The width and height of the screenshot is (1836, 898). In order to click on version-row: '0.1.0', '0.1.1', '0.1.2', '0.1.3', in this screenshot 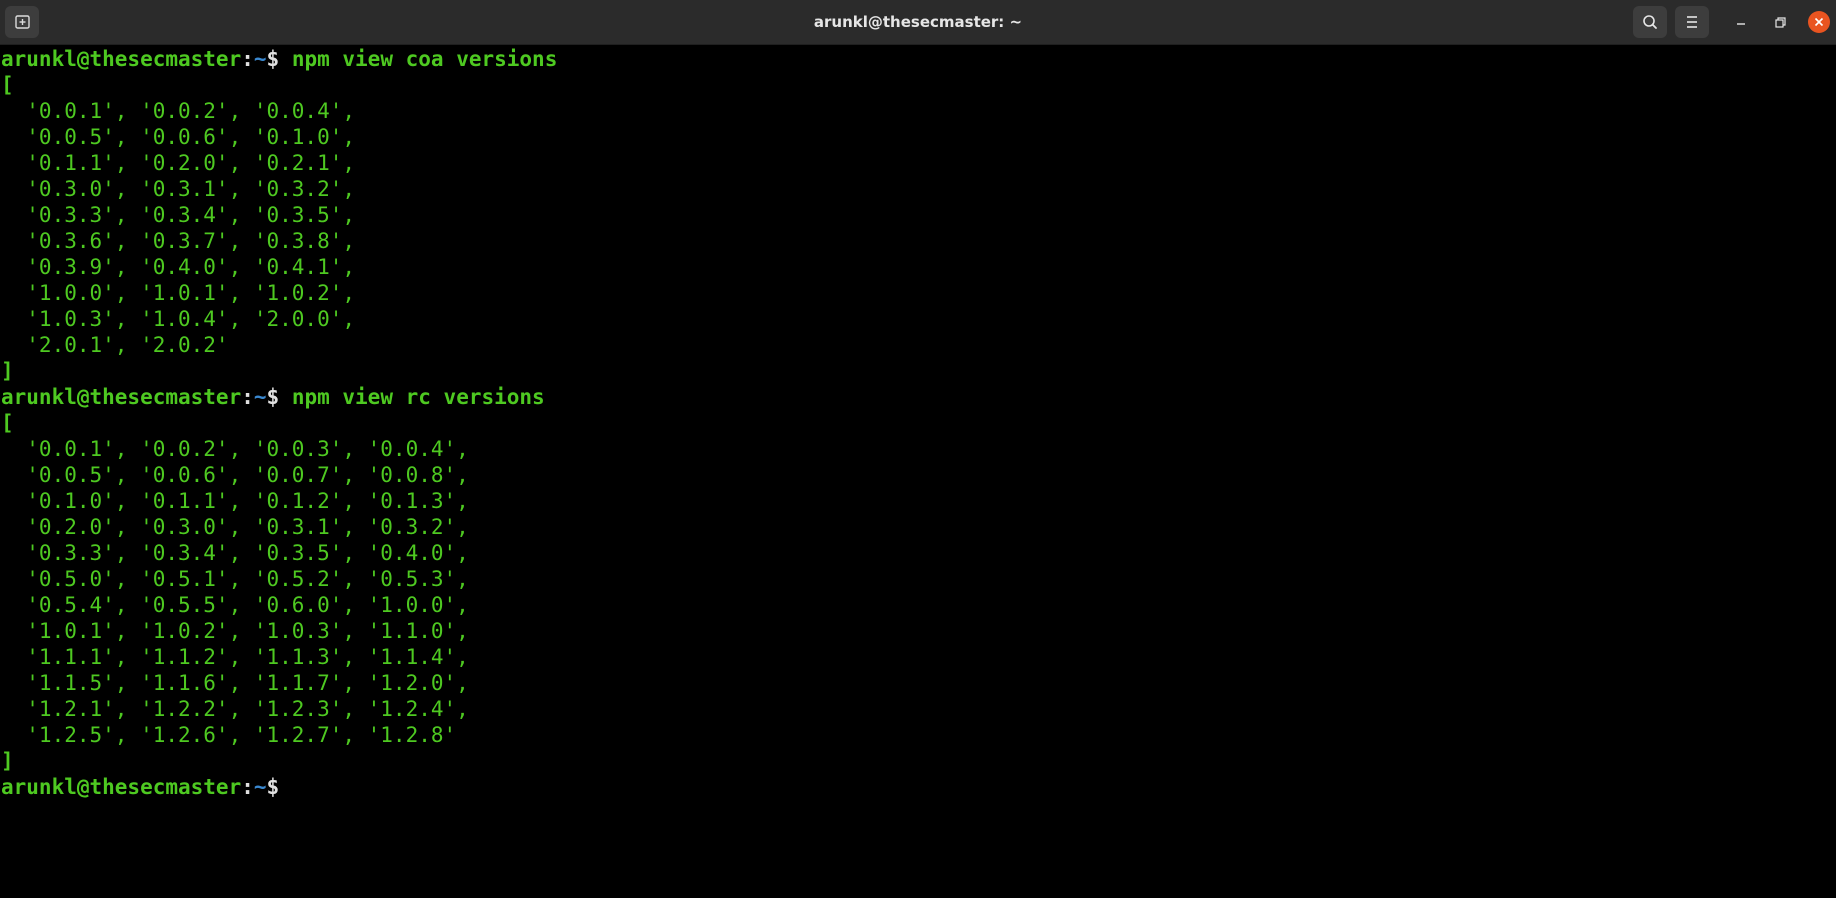, I will do `click(235, 501)`.